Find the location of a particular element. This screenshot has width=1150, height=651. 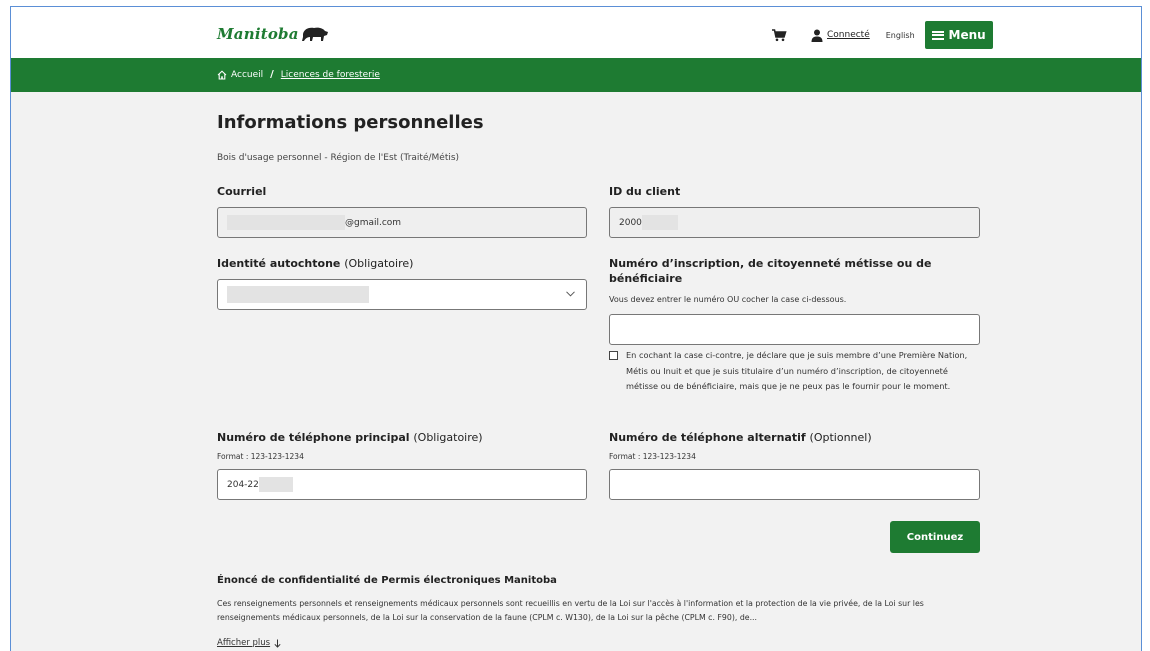

cart-icon is located at coordinates (779, 35).